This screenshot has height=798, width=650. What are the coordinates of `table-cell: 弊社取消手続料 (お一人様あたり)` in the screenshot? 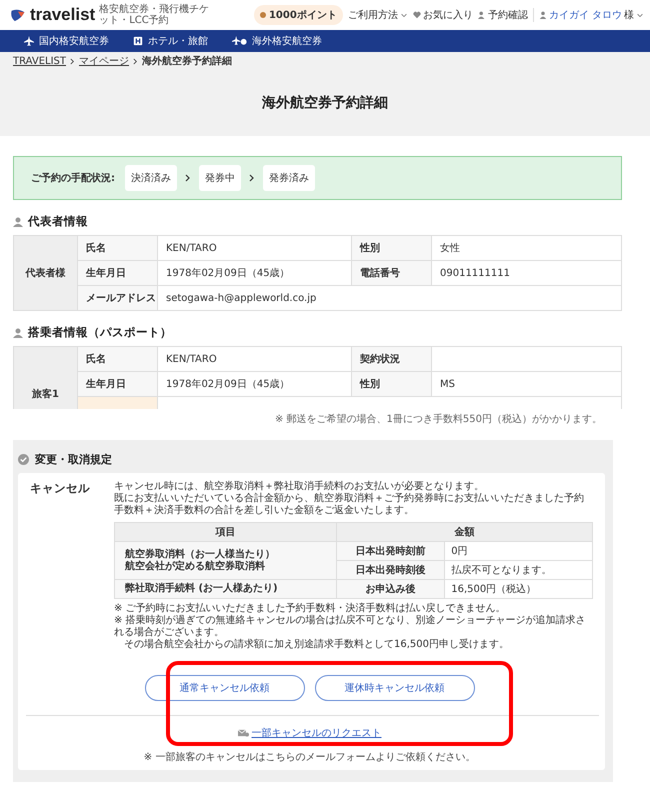 It's located at (225, 589).